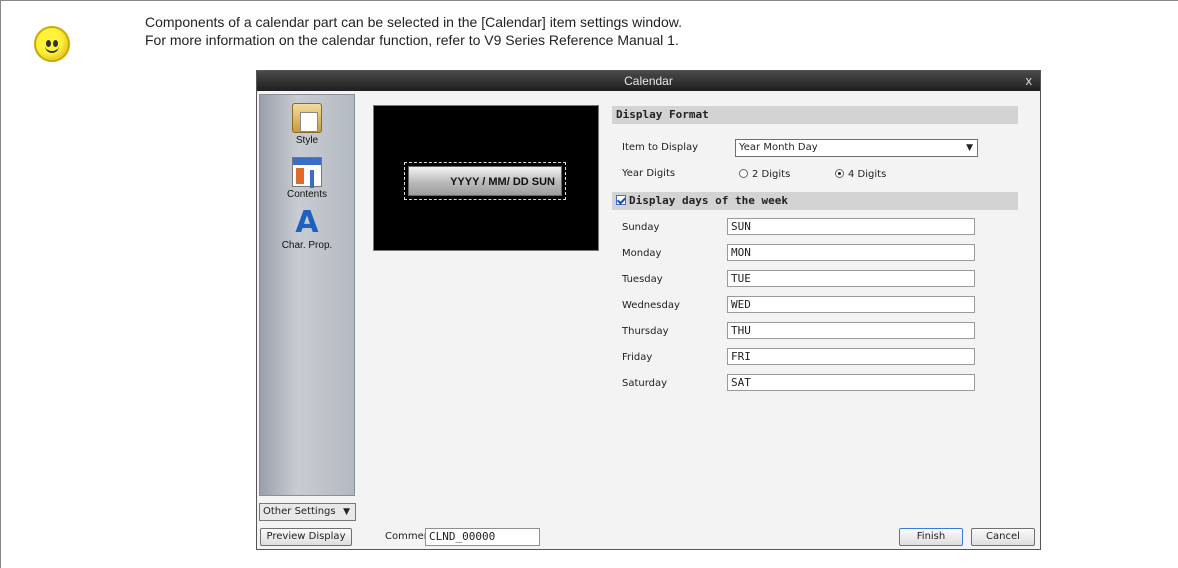 The image size is (1178, 568). Describe the element at coordinates (931, 537) in the screenshot. I see `finish-button: Finish` at that location.